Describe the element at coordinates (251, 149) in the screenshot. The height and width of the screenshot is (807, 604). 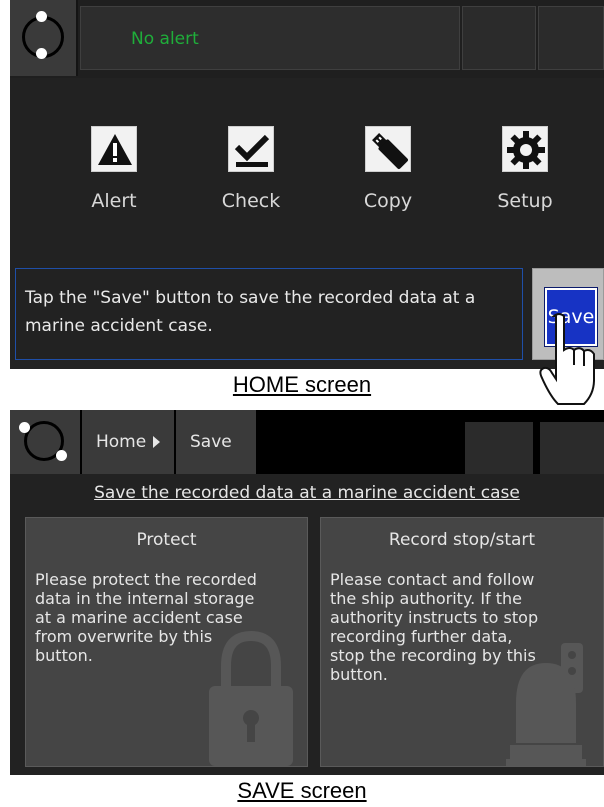
I see `checkmark-icon` at that location.